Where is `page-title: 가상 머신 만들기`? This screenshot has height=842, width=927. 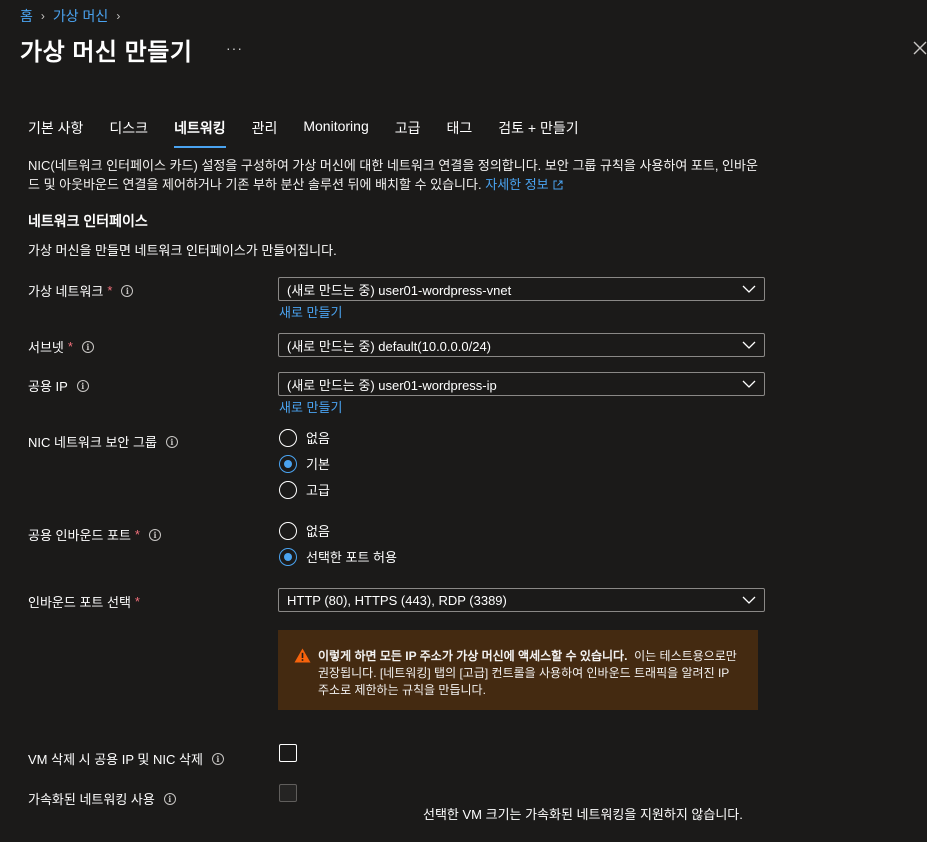 page-title: 가상 머신 만들기 is located at coordinates (106, 52).